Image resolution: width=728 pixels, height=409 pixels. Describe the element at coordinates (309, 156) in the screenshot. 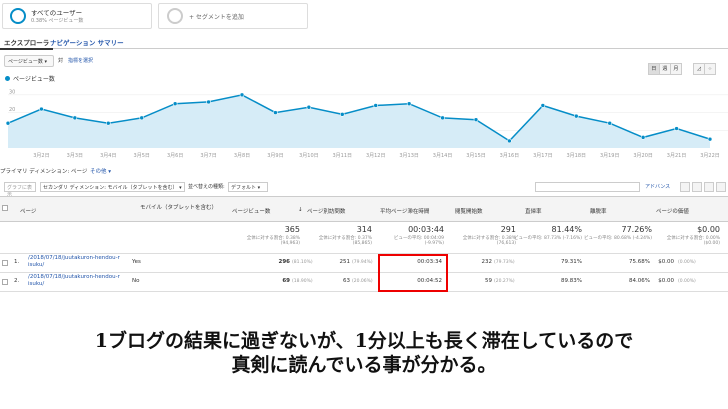

I see `x-tick-label: 3月10日` at that location.